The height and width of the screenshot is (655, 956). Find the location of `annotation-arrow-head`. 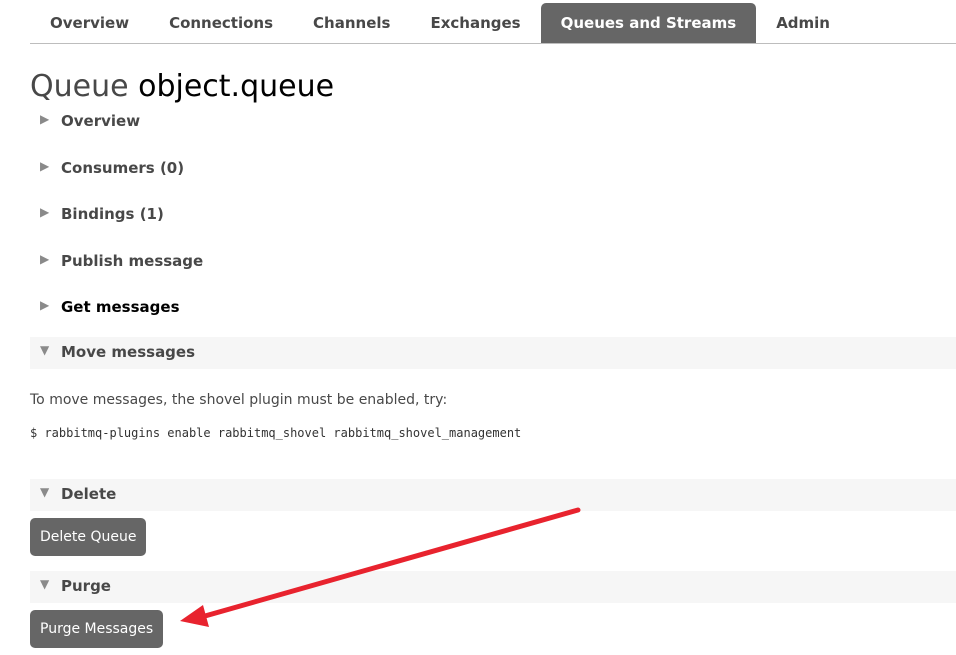

annotation-arrow-head is located at coordinates (194, 616).